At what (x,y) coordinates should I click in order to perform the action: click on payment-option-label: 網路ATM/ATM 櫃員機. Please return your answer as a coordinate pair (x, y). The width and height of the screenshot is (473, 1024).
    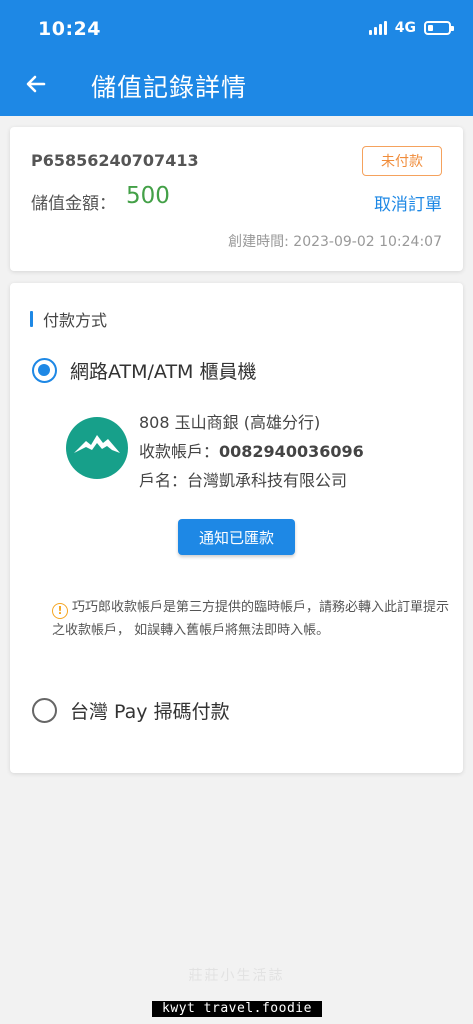
    Looking at the image, I should click on (163, 372).